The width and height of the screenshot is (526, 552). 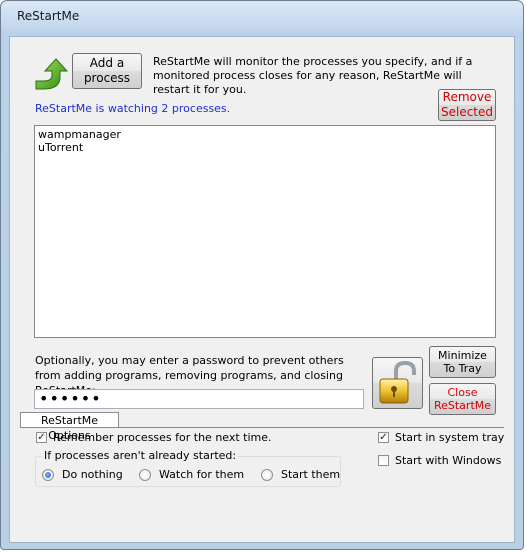 I want to click on checkbox-label: Remember processes for the next time., so click(x=162, y=437).